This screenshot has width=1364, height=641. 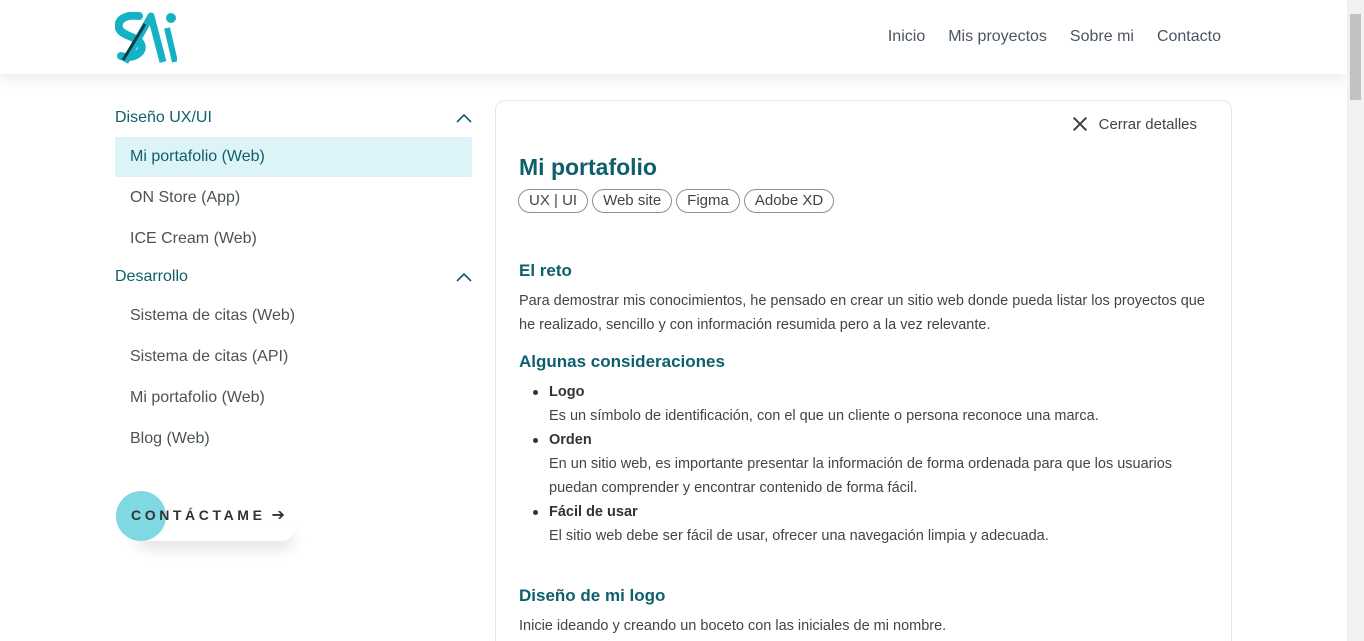 What do you see at coordinates (293, 316) in the screenshot?
I see `sidebar-item-sistema-citas-web: Sistema de citas (Web)` at bounding box center [293, 316].